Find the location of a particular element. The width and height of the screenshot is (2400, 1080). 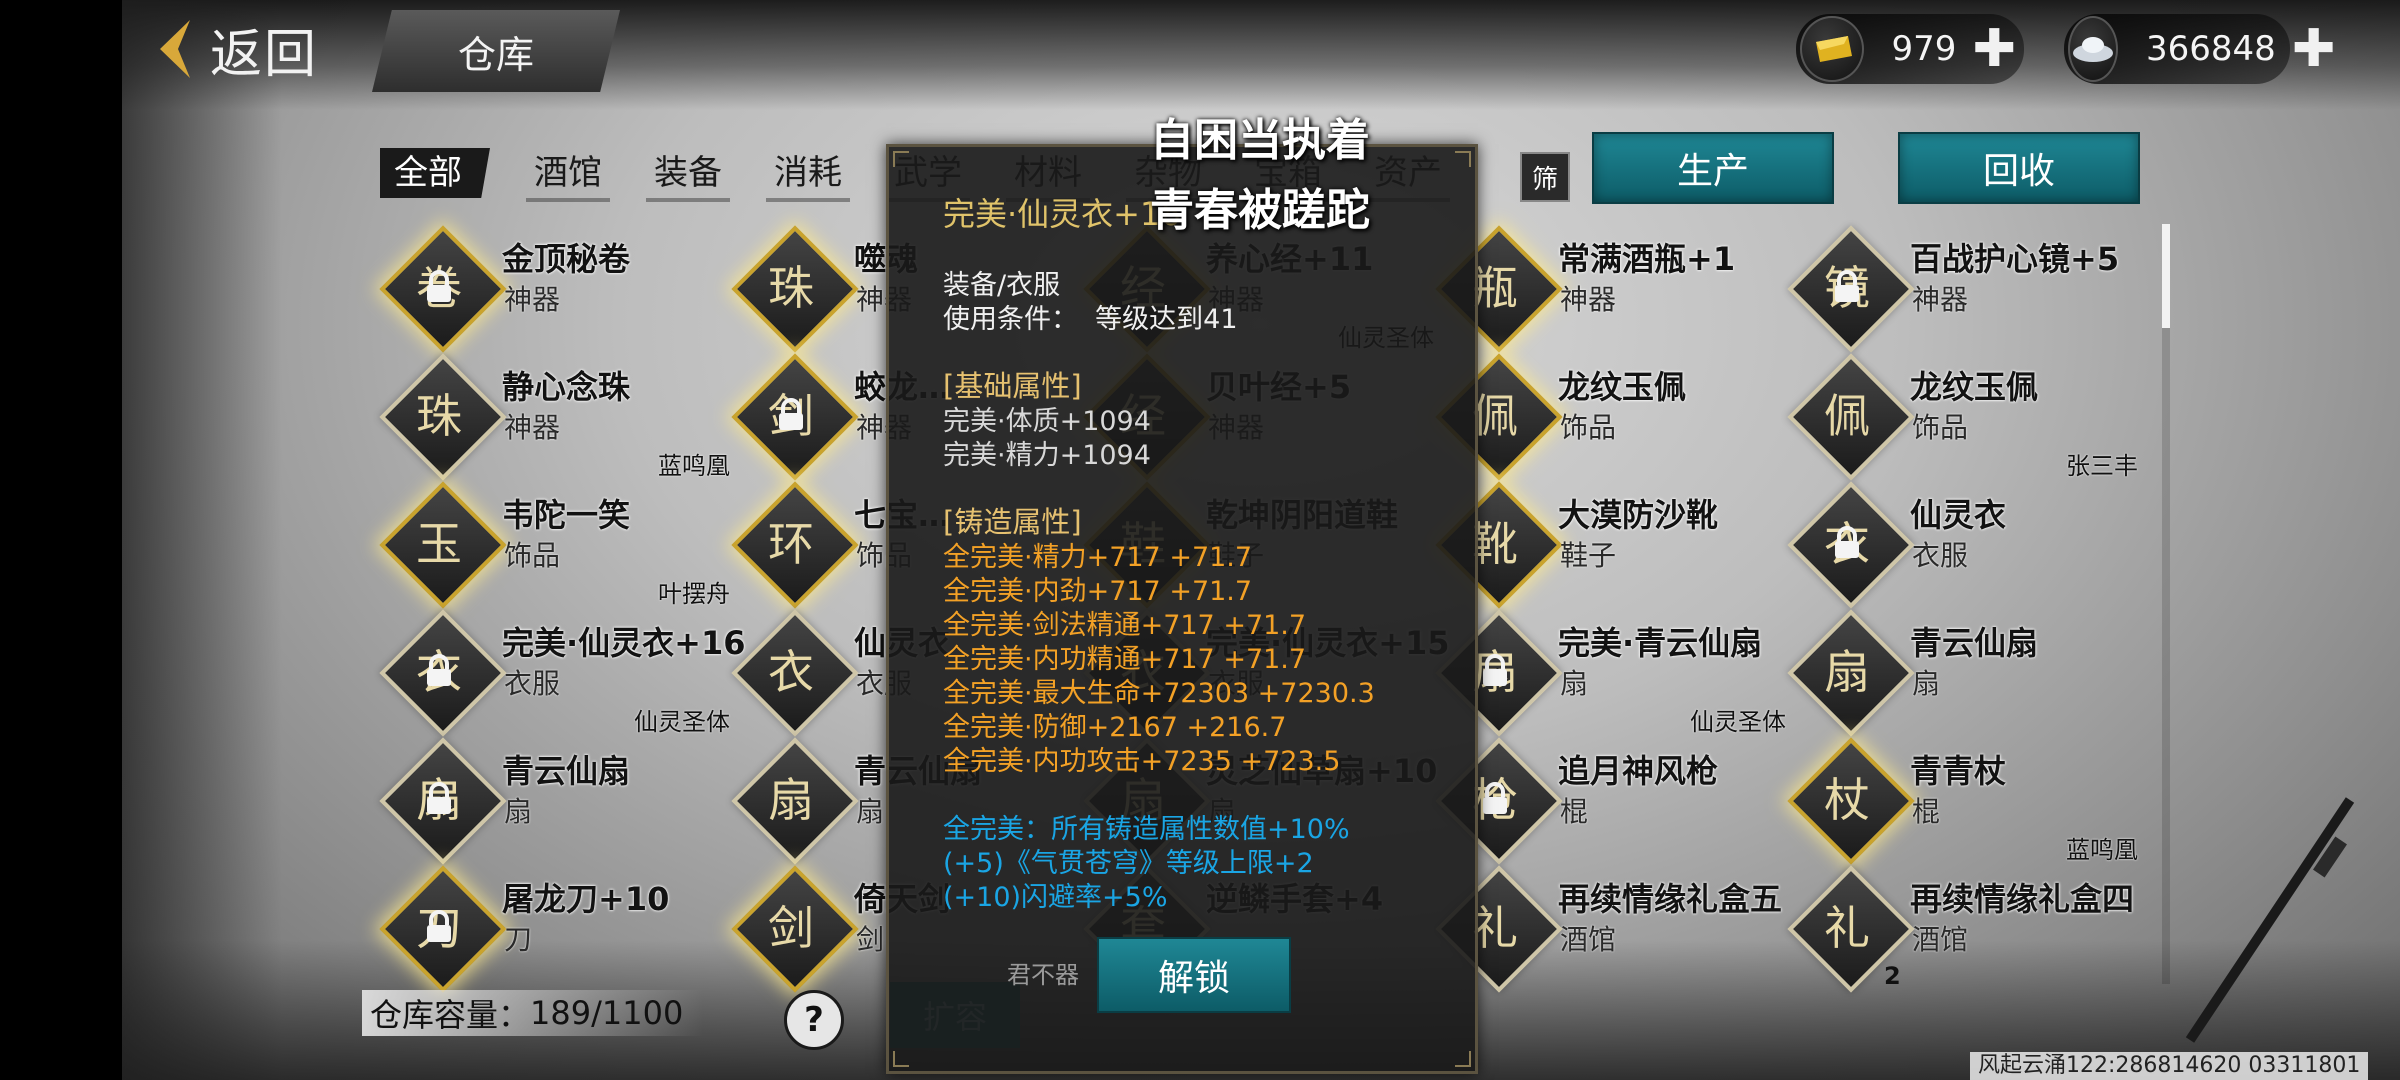

item-icon: 环 is located at coordinates (791, 544).